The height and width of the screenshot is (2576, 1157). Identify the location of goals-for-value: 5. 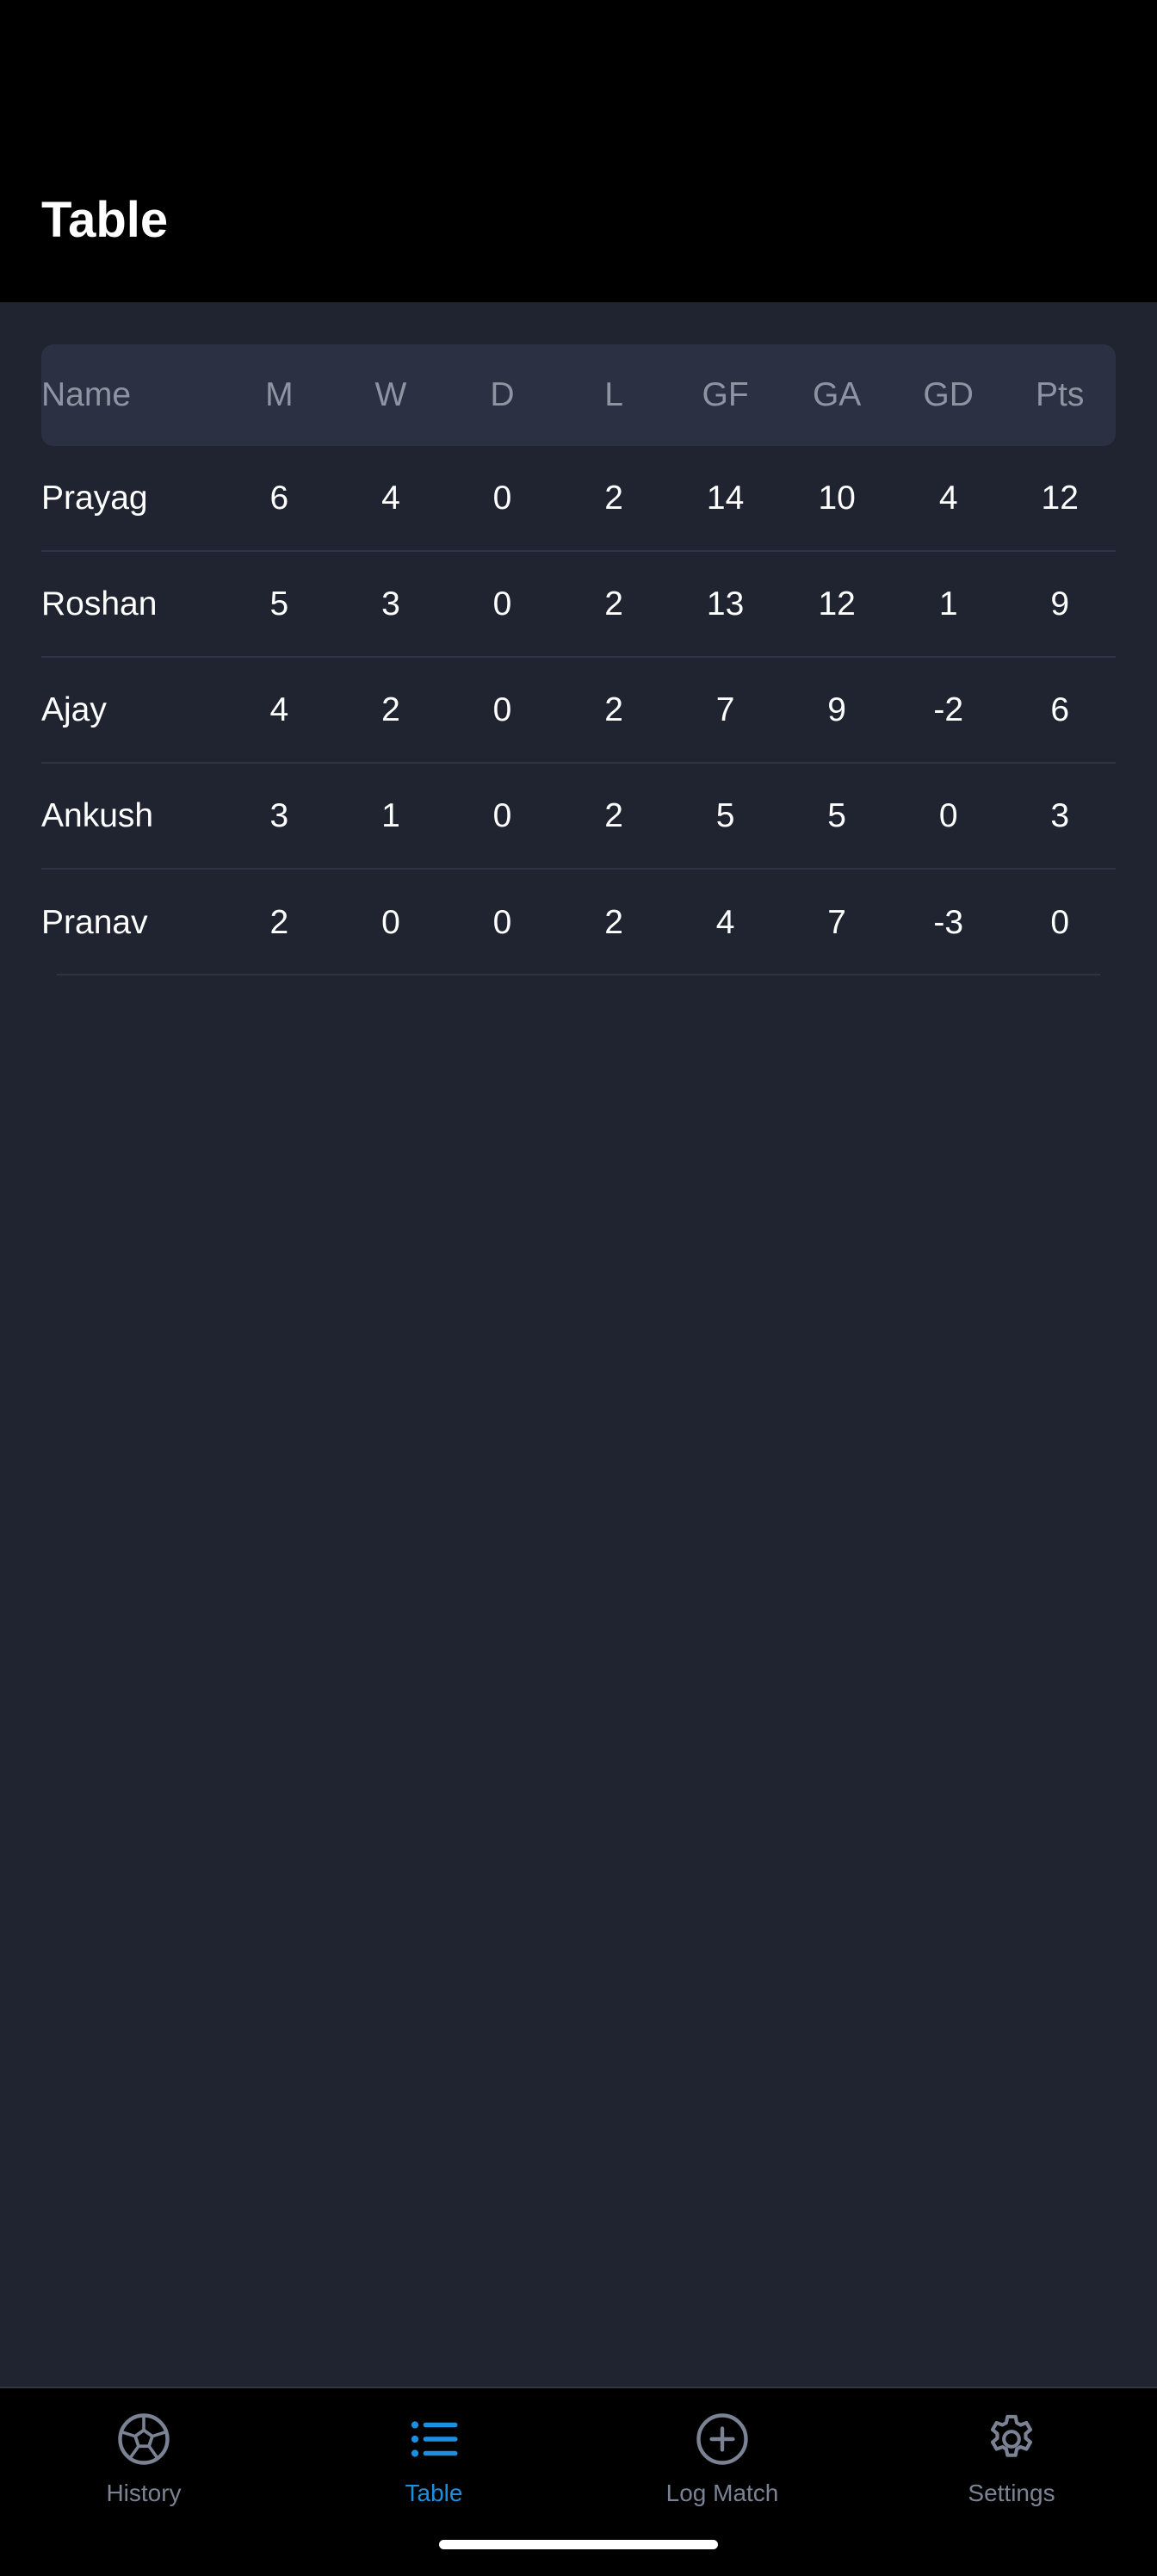
(725, 815).